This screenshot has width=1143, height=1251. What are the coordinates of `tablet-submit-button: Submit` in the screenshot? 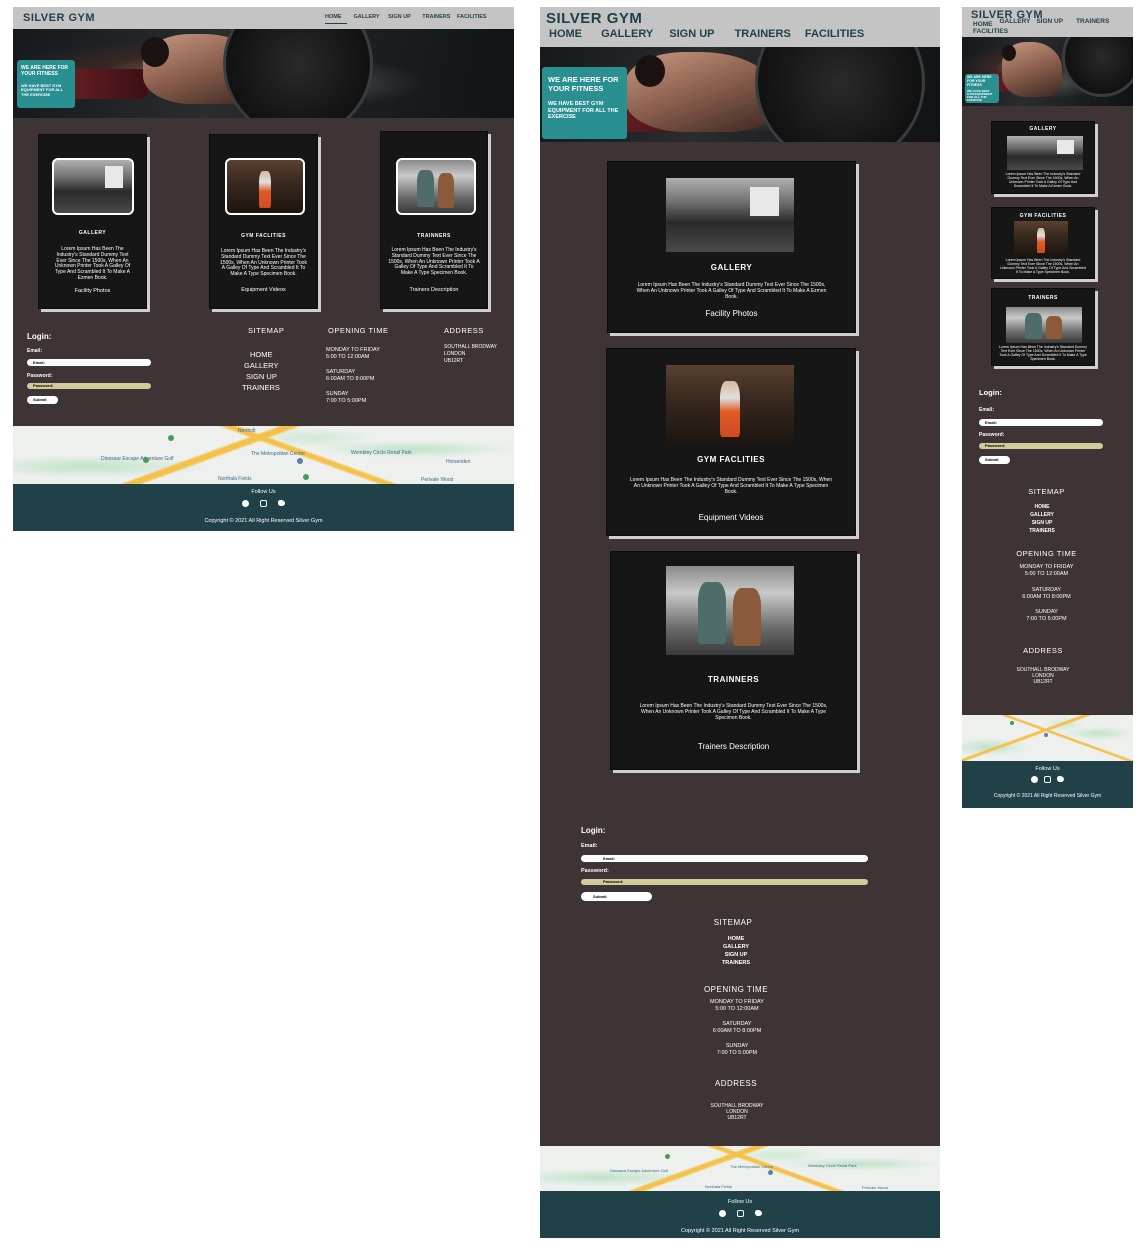 It's located at (616, 896).